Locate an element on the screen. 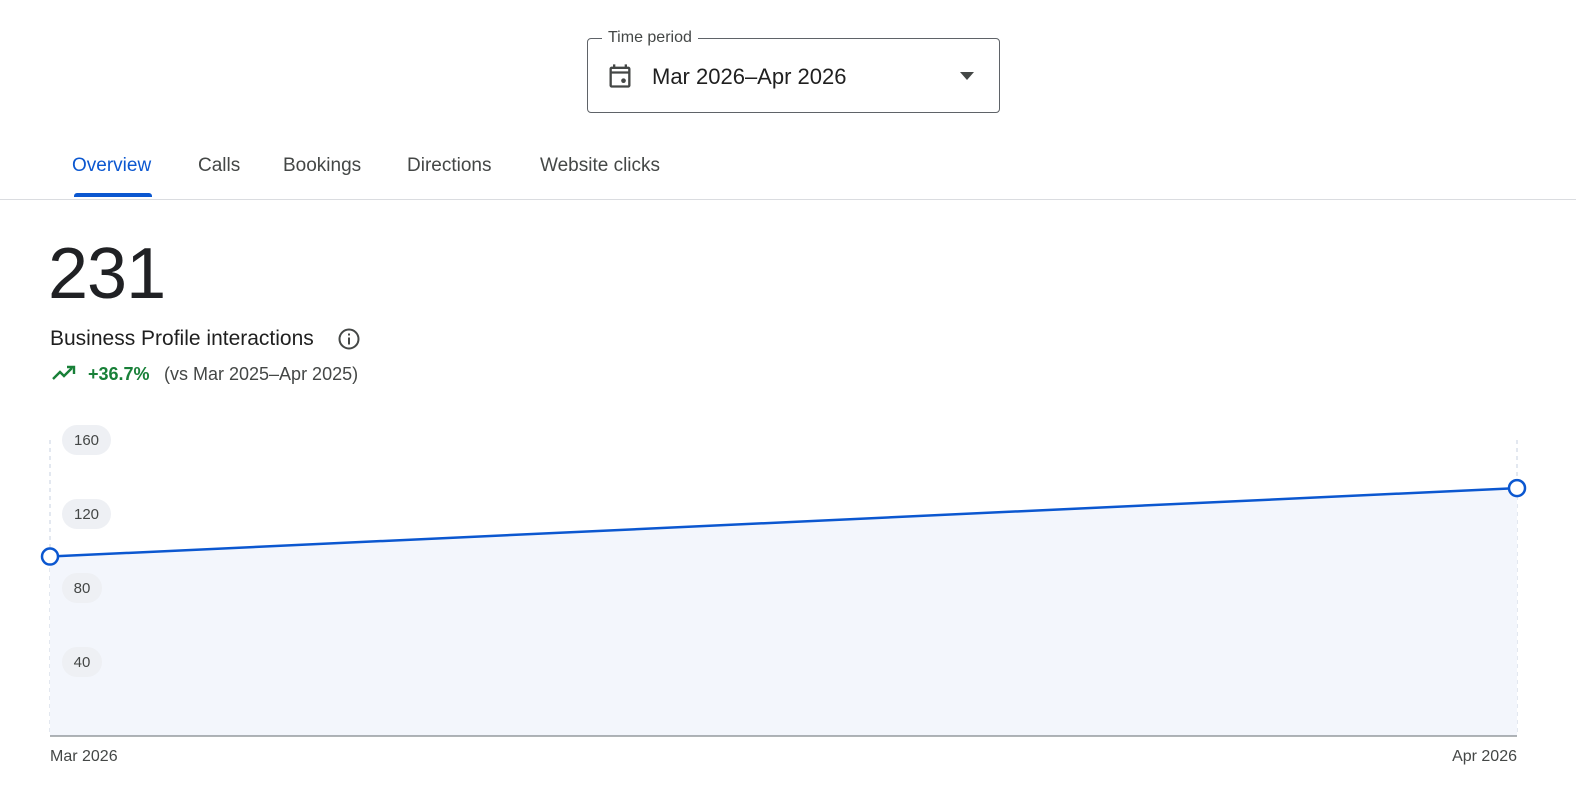  time-period-label: Time period is located at coordinates (650, 38).